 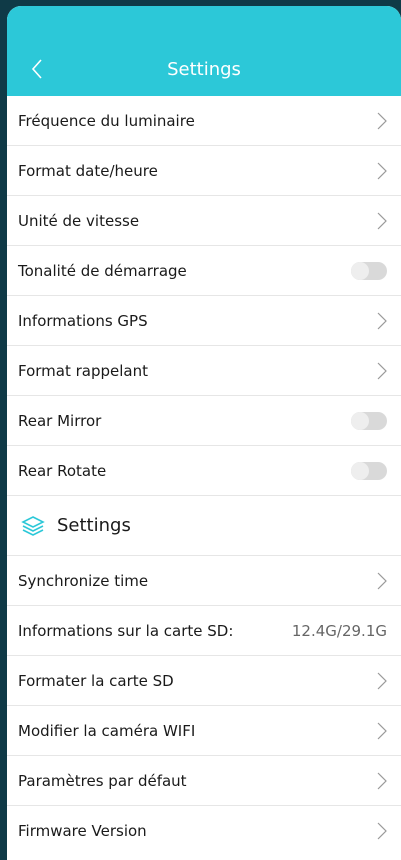 What do you see at coordinates (83, 320) in the screenshot?
I see `setting-label: Informations GPS` at bounding box center [83, 320].